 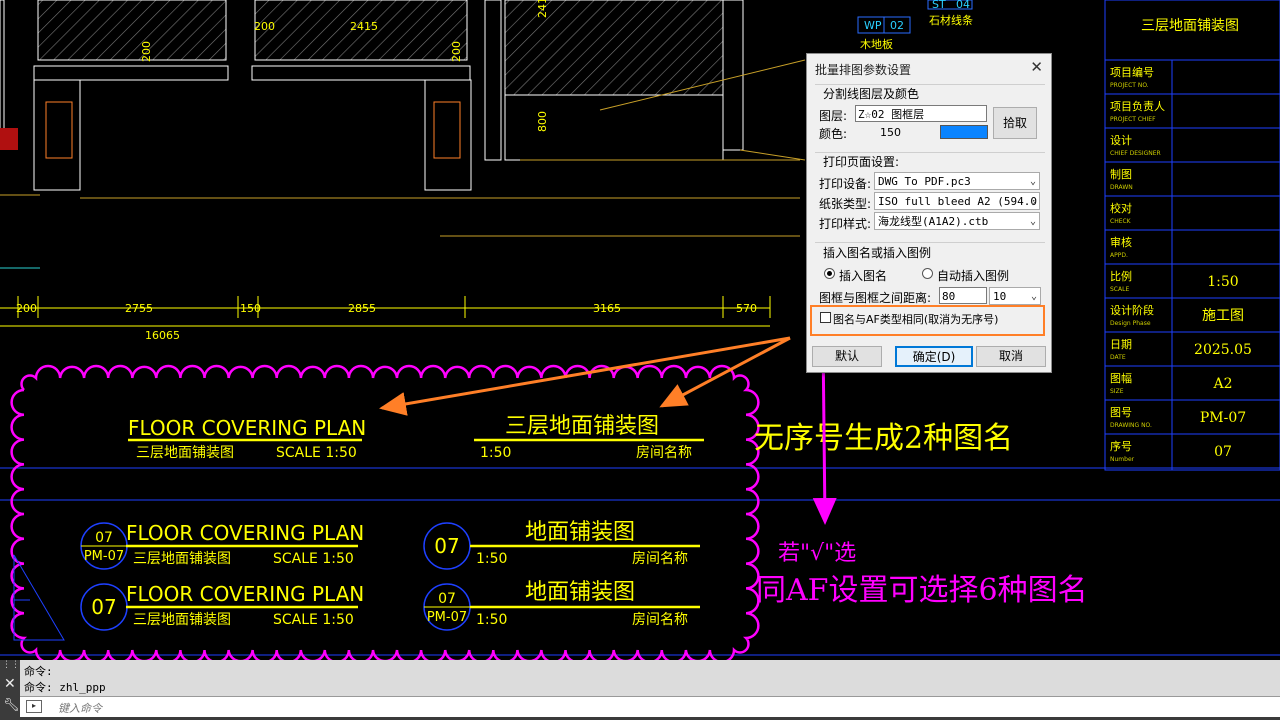 What do you see at coordinates (1121, 174) in the screenshot?
I see `title-block-label: 制图` at bounding box center [1121, 174].